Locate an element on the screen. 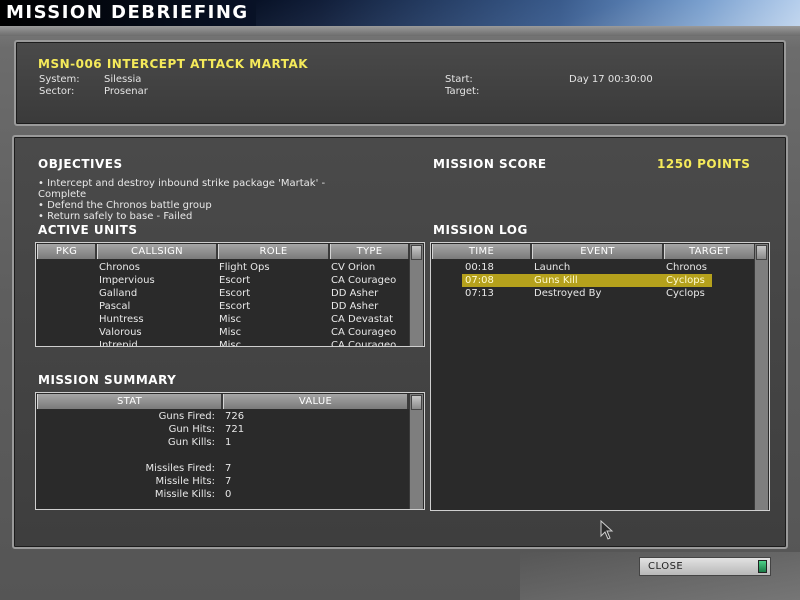  stat-cell: Missiles Fired: is located at coordinates (180, 468).